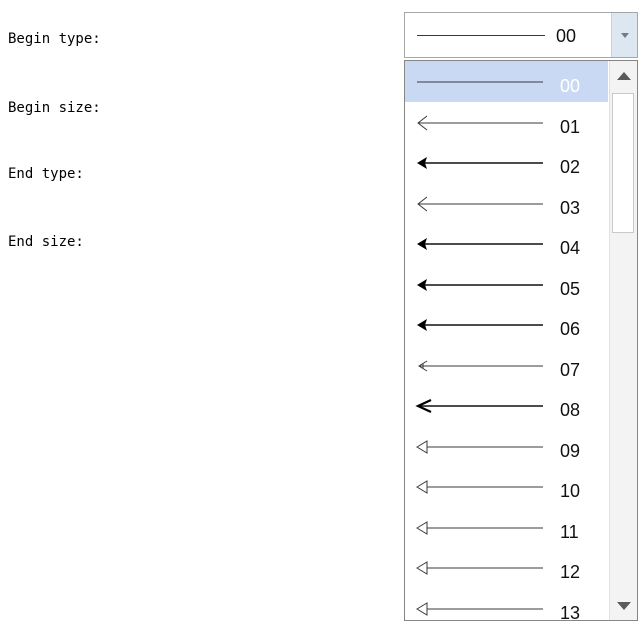 This screenshot has height=621, width=640. I want to click on dropdown-item-10: 10, so click(506, 486).